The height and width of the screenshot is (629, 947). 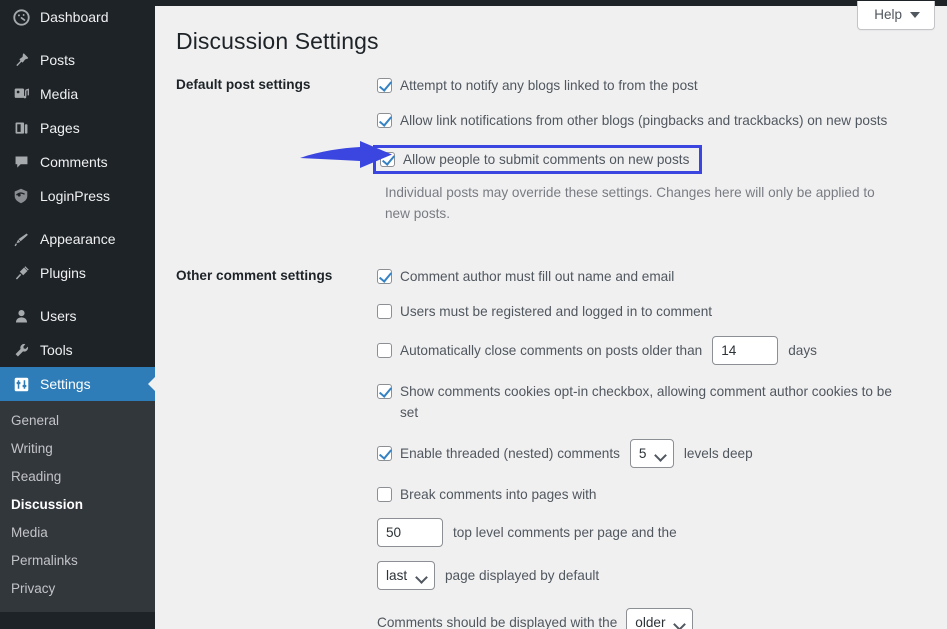 What do you see at coordinates (21, 239) in the screenshot?
I see `brush-icon` at bounding box center [21, 239].